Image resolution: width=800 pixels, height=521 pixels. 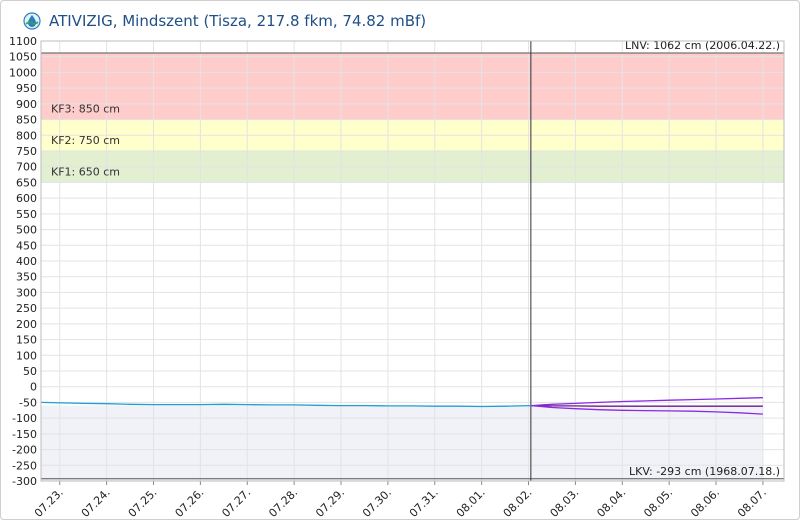 What do you see at coordinates (26, 88) in the screenshot?
I see `y-tick-label: 950` at bounding box center [26, 88].